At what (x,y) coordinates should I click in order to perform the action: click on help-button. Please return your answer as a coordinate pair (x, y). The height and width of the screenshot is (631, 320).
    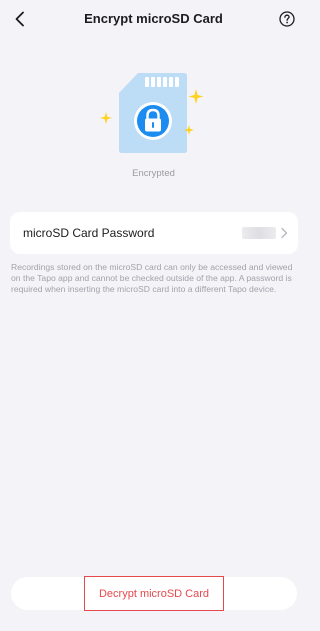
    Looking at the image, I should click on (287, 19).